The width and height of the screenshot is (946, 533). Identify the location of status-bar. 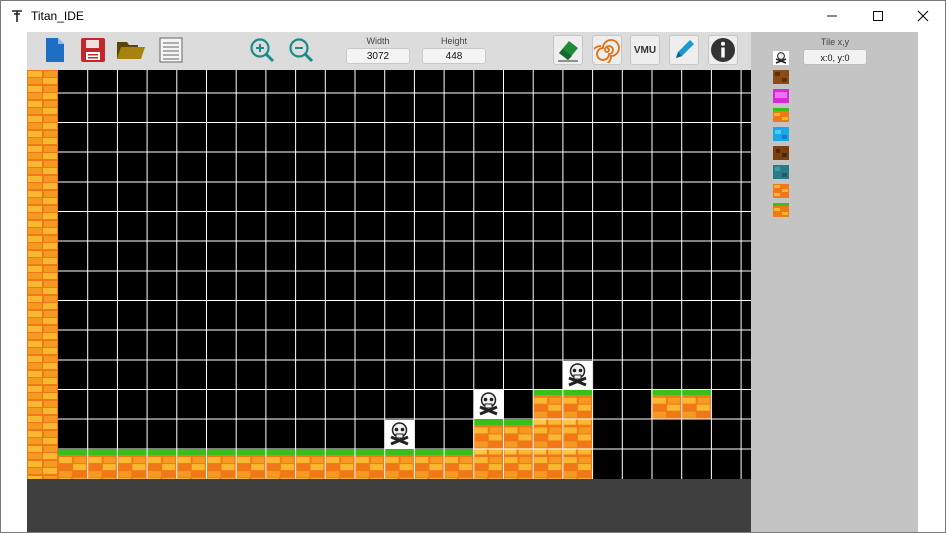
(389, 505).